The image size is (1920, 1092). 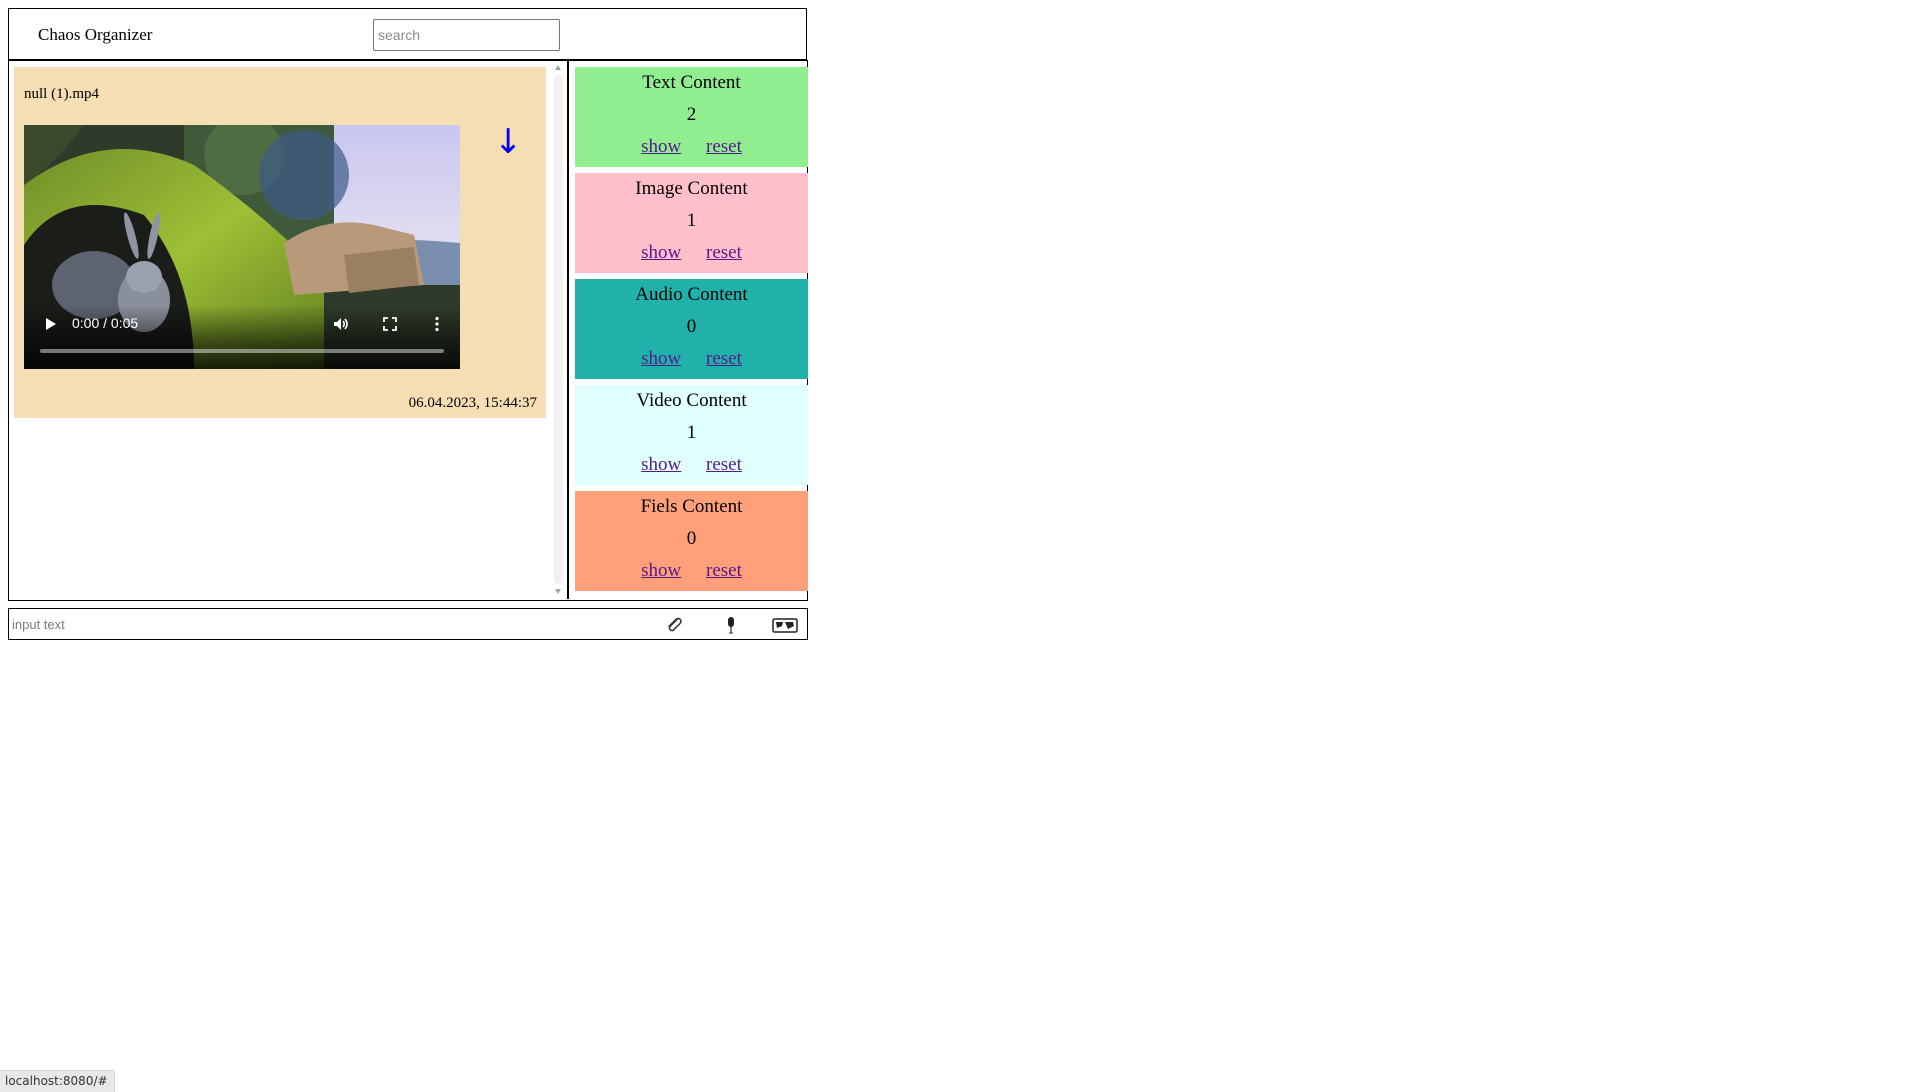 What do you see at coordinates (691, 506) in the screenshot?
I see `stat-title: Fiels Content` at bounding box center [691, 506].